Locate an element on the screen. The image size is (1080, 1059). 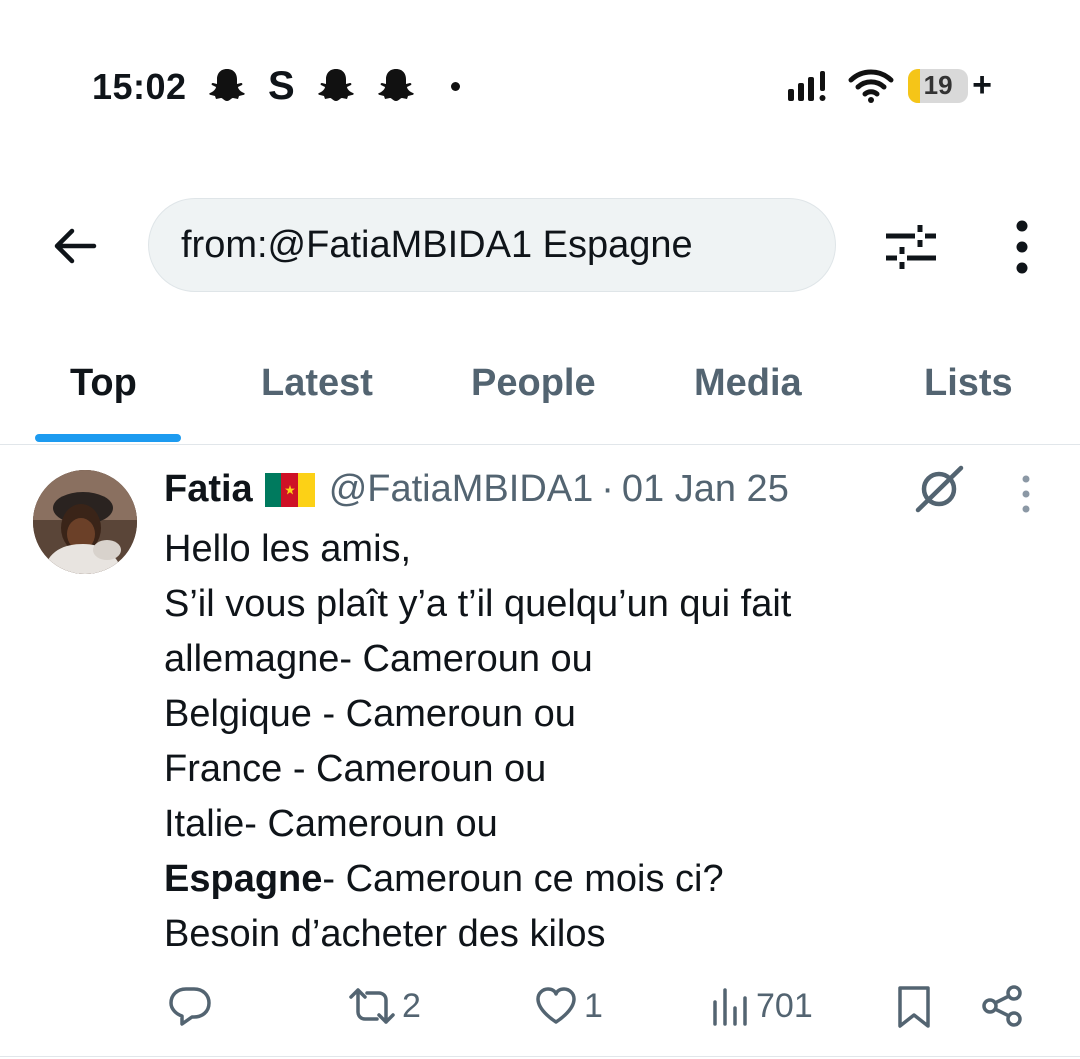
search-input is located at coordinates (491, 245).